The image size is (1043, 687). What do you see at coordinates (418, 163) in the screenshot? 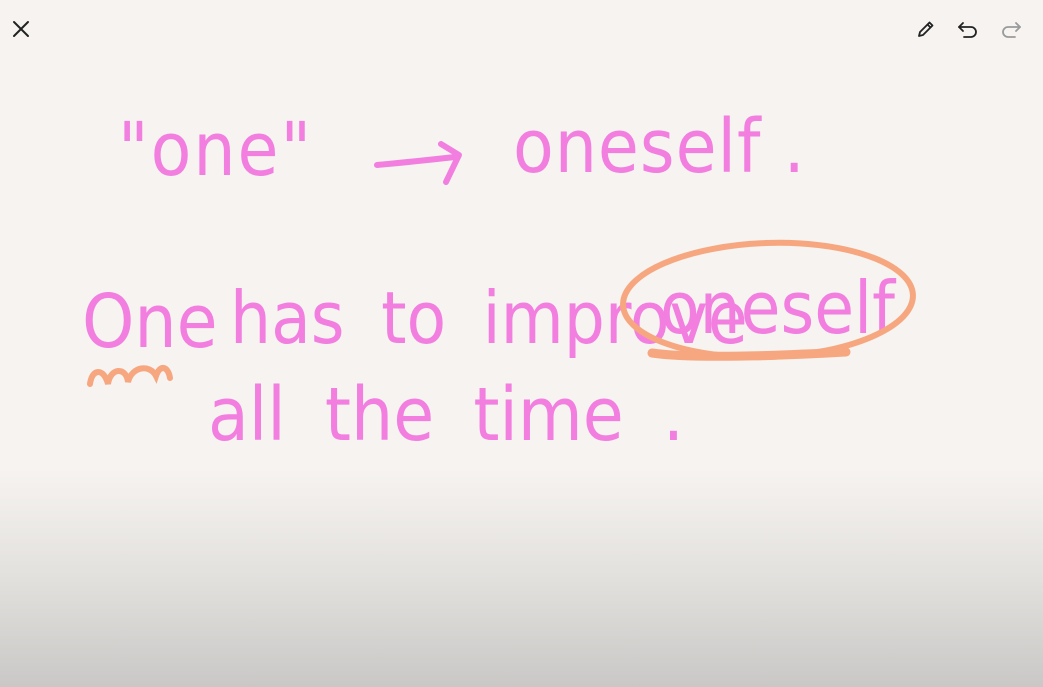
I see `arrow-right-icon` at bounding box center [418, 163].